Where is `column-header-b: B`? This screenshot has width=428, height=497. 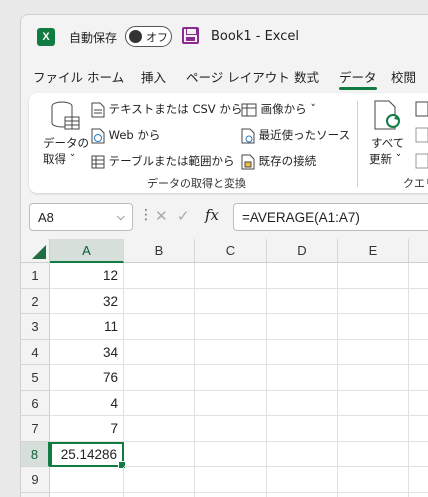
column-header-b: B is located at coordinates (159, 251).